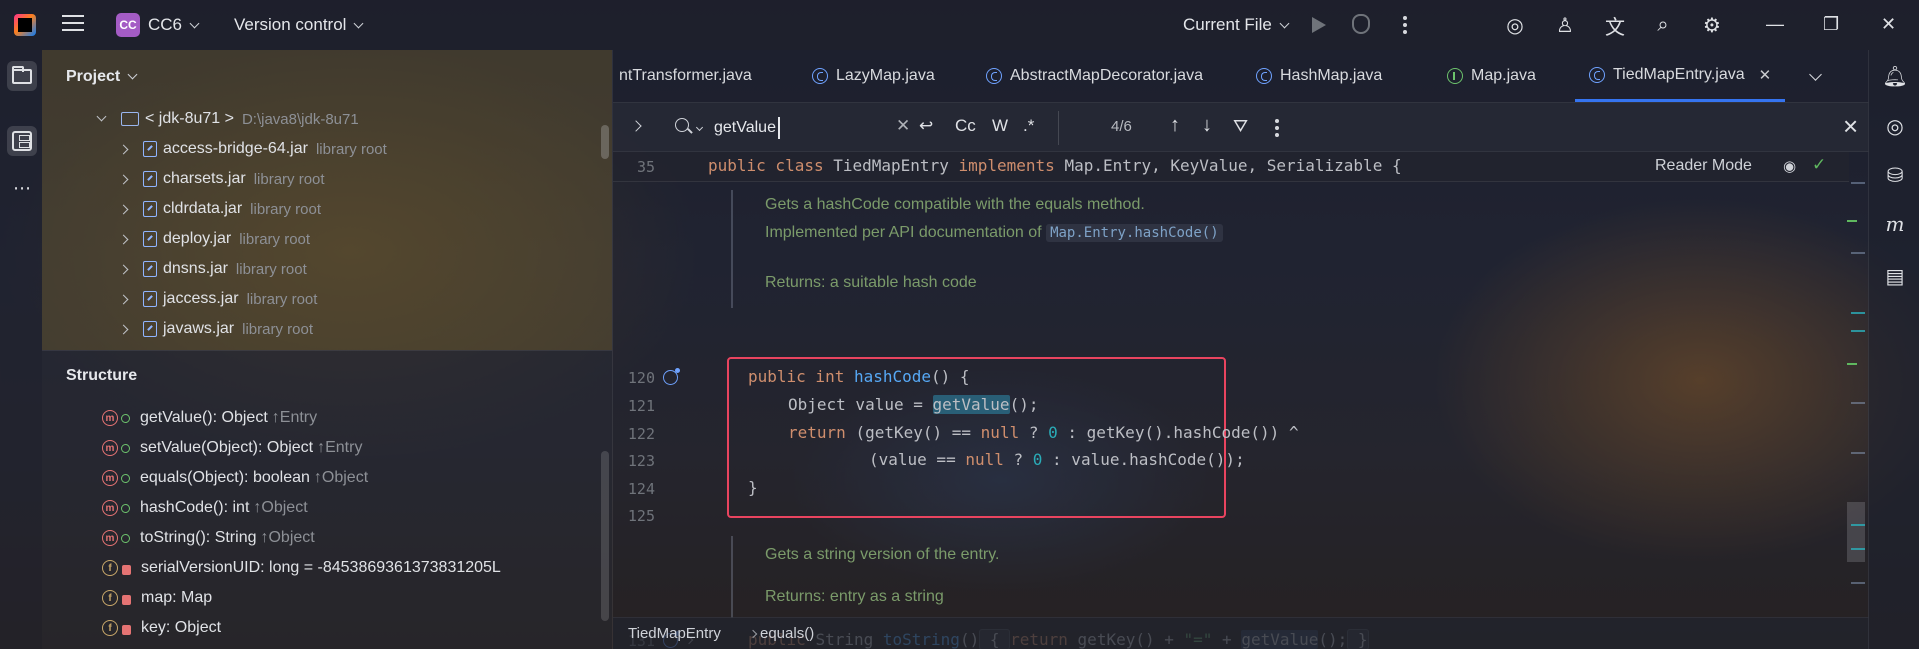 This screenshot has height=649, width=1919. I want to click on line-number: 121, so click(641, 406).